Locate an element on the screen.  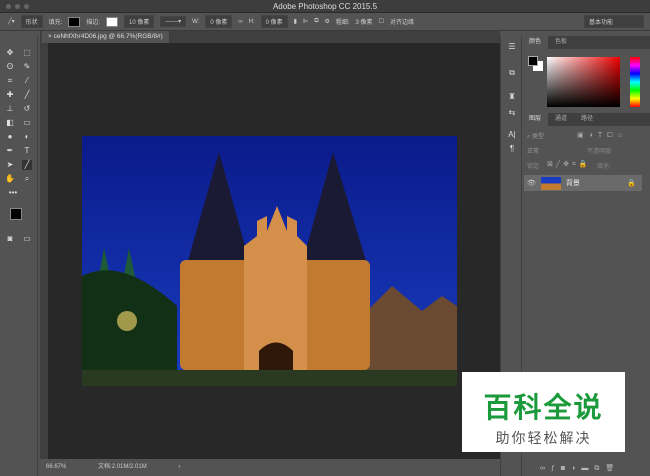
minimize-window-button is located at coordinates (17, 6).